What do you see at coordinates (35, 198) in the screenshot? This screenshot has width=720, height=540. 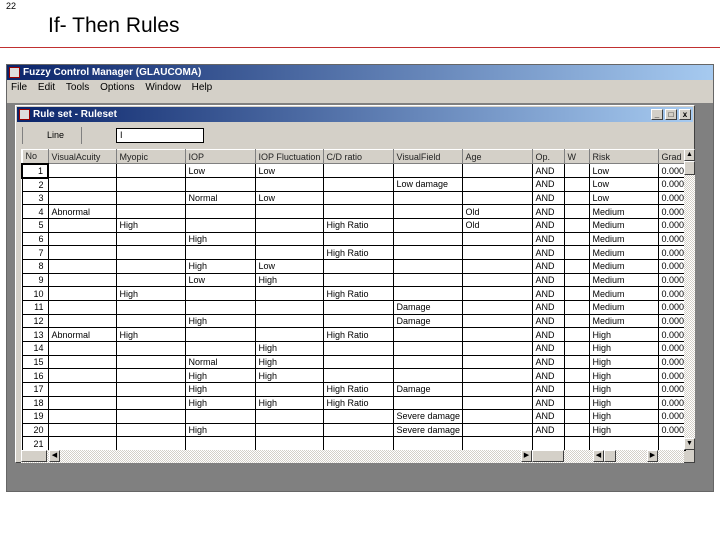 I see `row-number: 3` at bounding box center [35, 198].